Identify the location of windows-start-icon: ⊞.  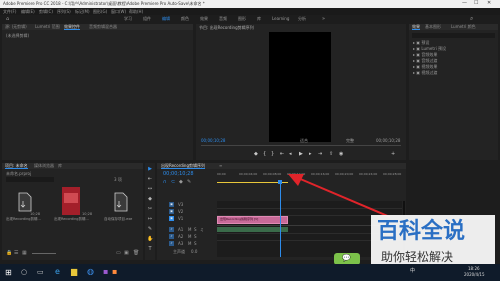
(8, 273).